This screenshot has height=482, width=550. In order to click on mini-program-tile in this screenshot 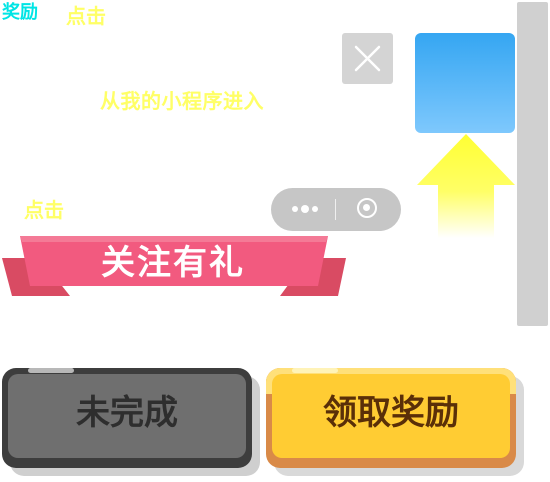, I will do `click(465, 83)`.